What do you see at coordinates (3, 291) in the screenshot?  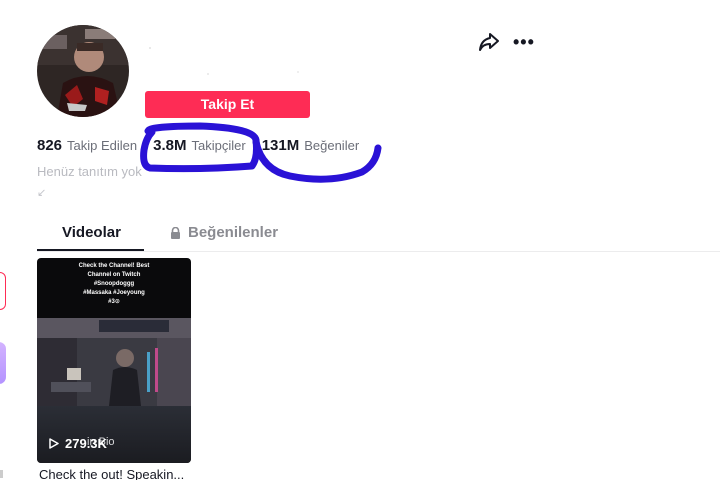 I see `sidebar-partial-button` at bounding box center [3, 291].